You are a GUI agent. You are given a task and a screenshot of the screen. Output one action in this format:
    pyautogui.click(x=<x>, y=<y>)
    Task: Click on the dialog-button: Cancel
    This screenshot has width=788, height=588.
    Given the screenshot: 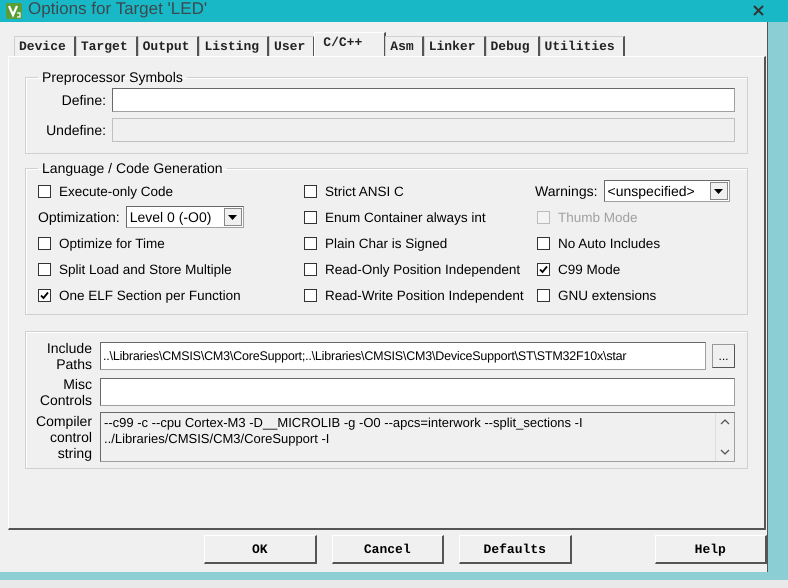 What is the action you would take?
    pyautogui.click(x=388, y=549)
    